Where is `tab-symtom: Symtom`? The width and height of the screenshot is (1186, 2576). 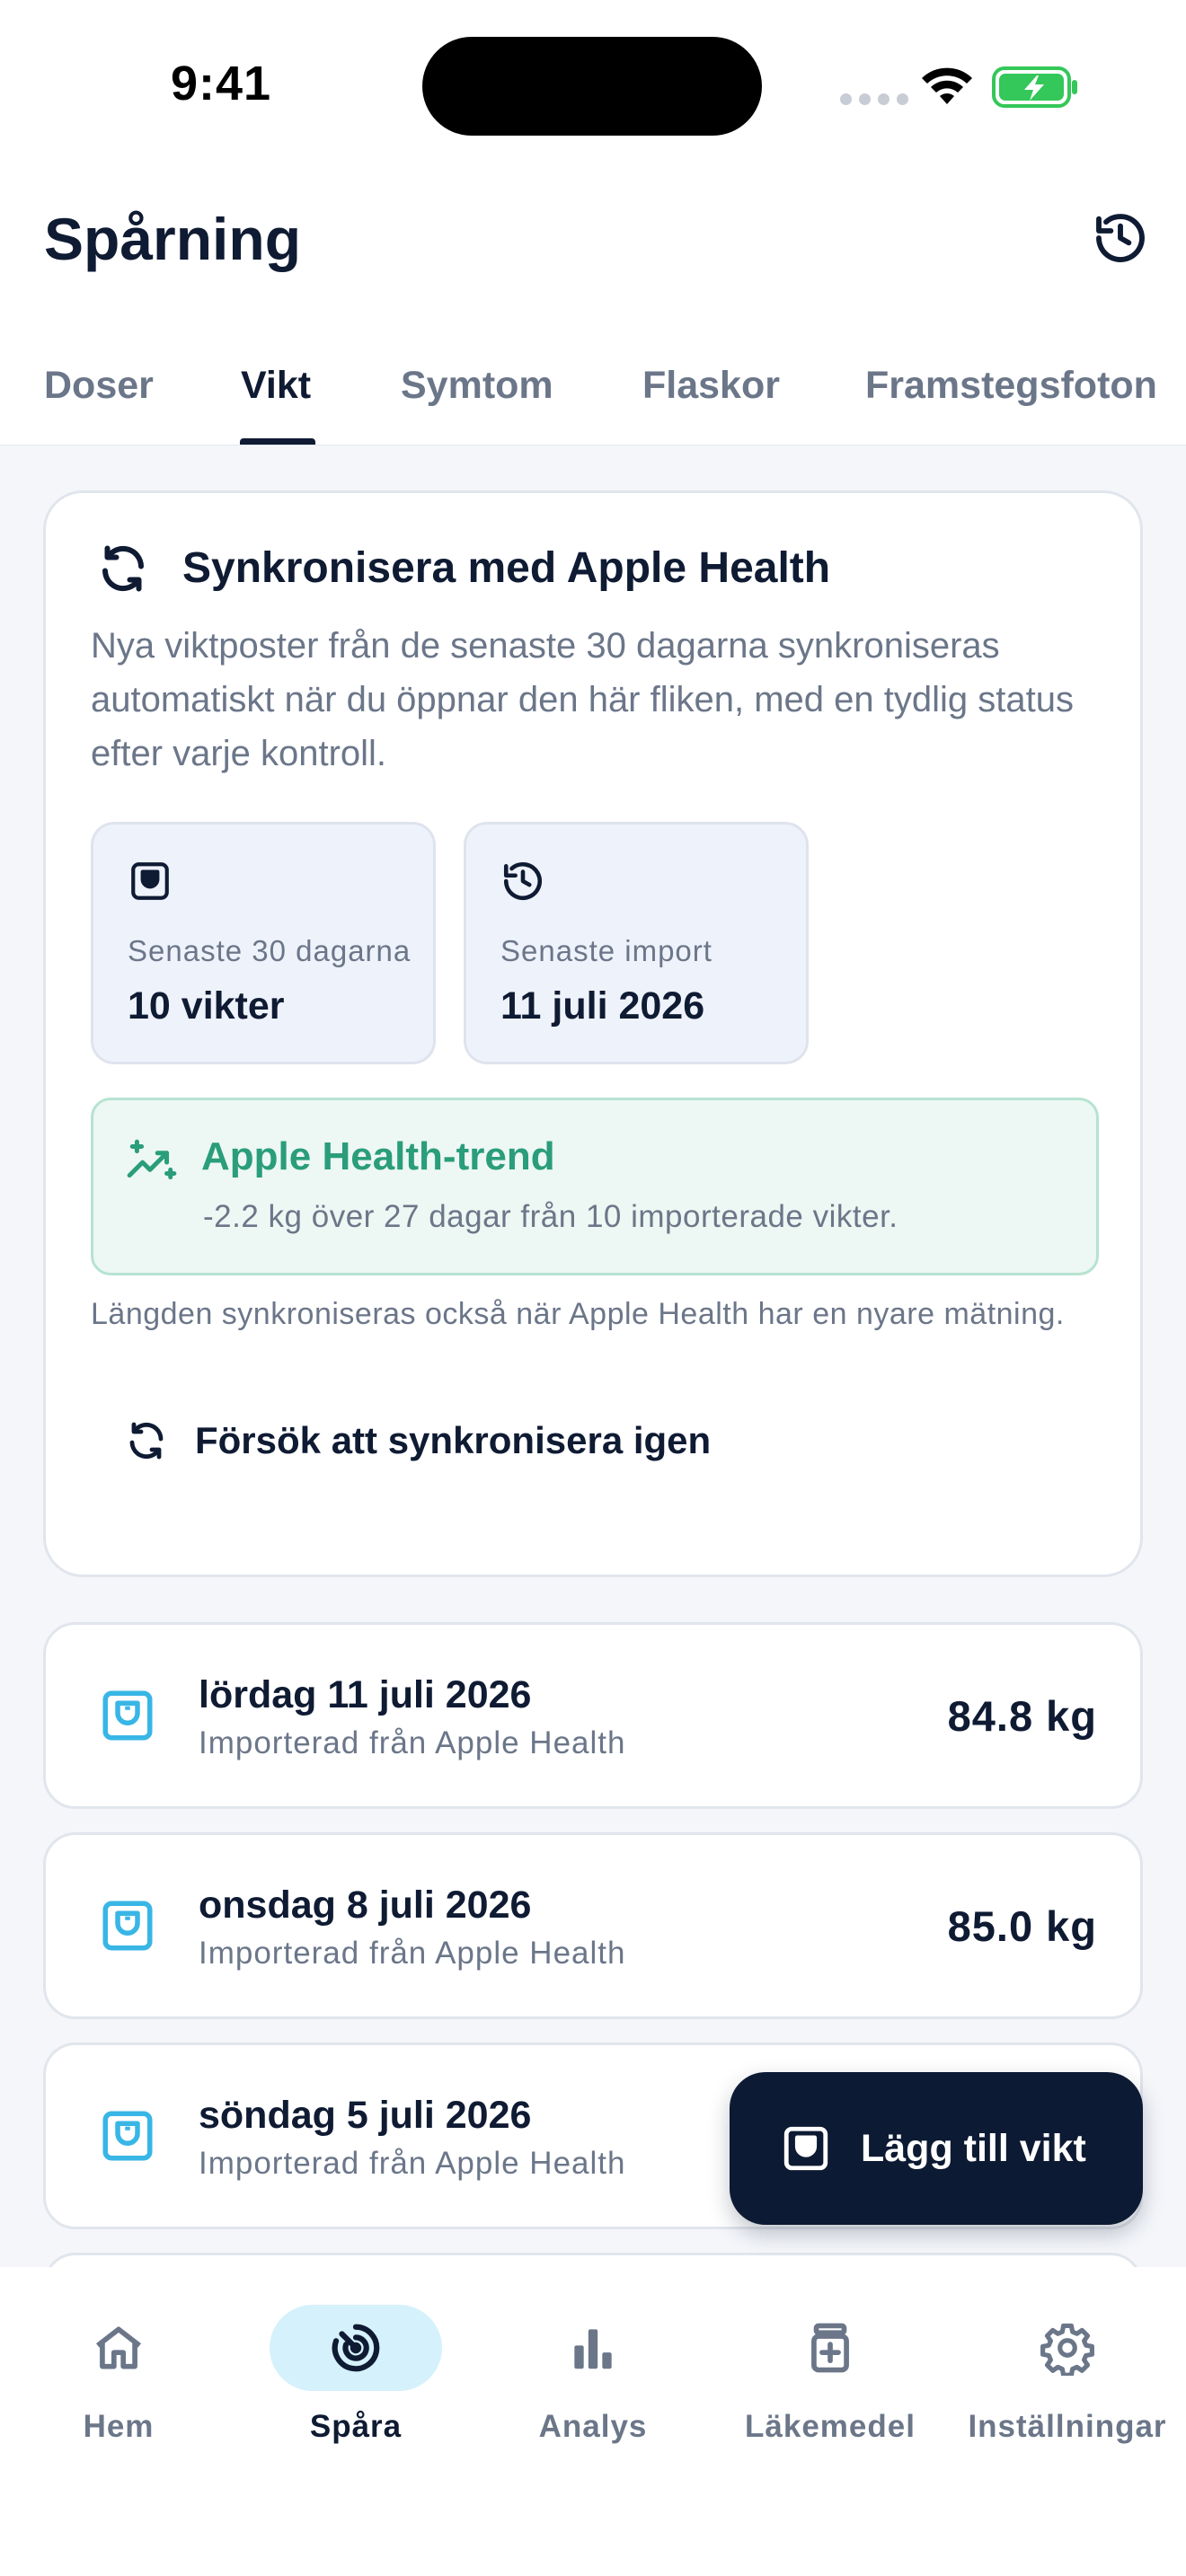
tab-symtom: Symtom is located at coordinates (477, 389).